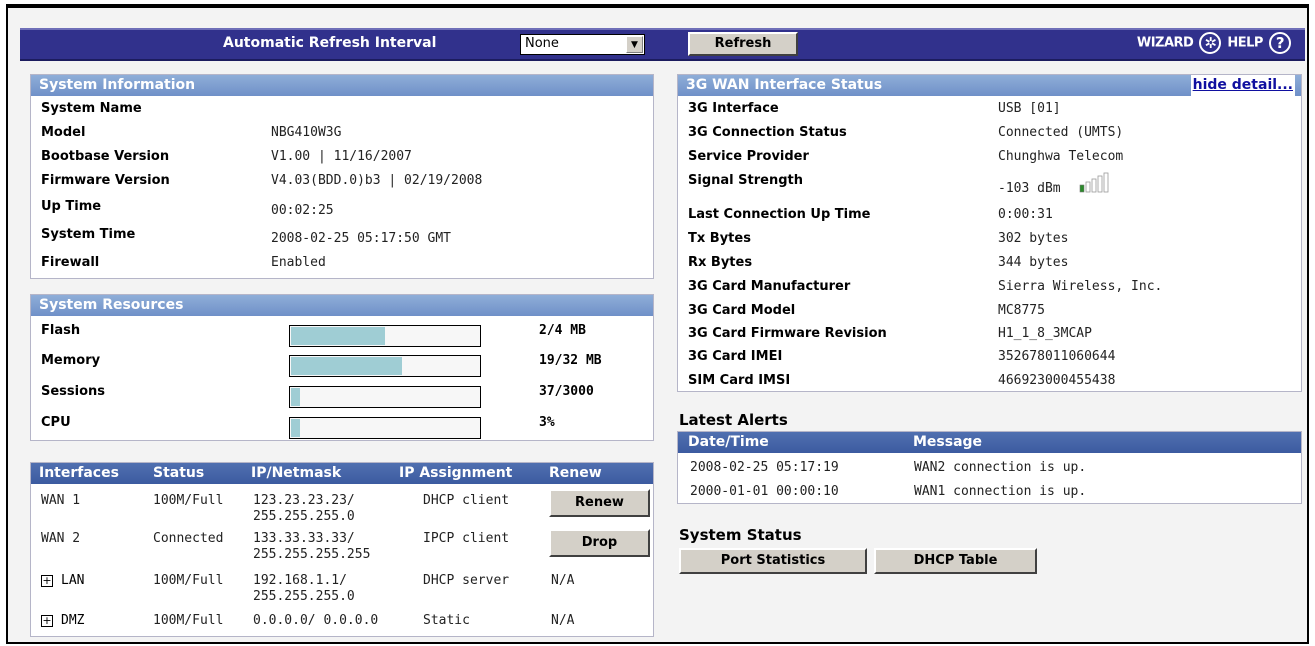 The width and height of the screenshot is (1315, 646). I want to click on resource-value: 2/4 MB, so click(562, 330).